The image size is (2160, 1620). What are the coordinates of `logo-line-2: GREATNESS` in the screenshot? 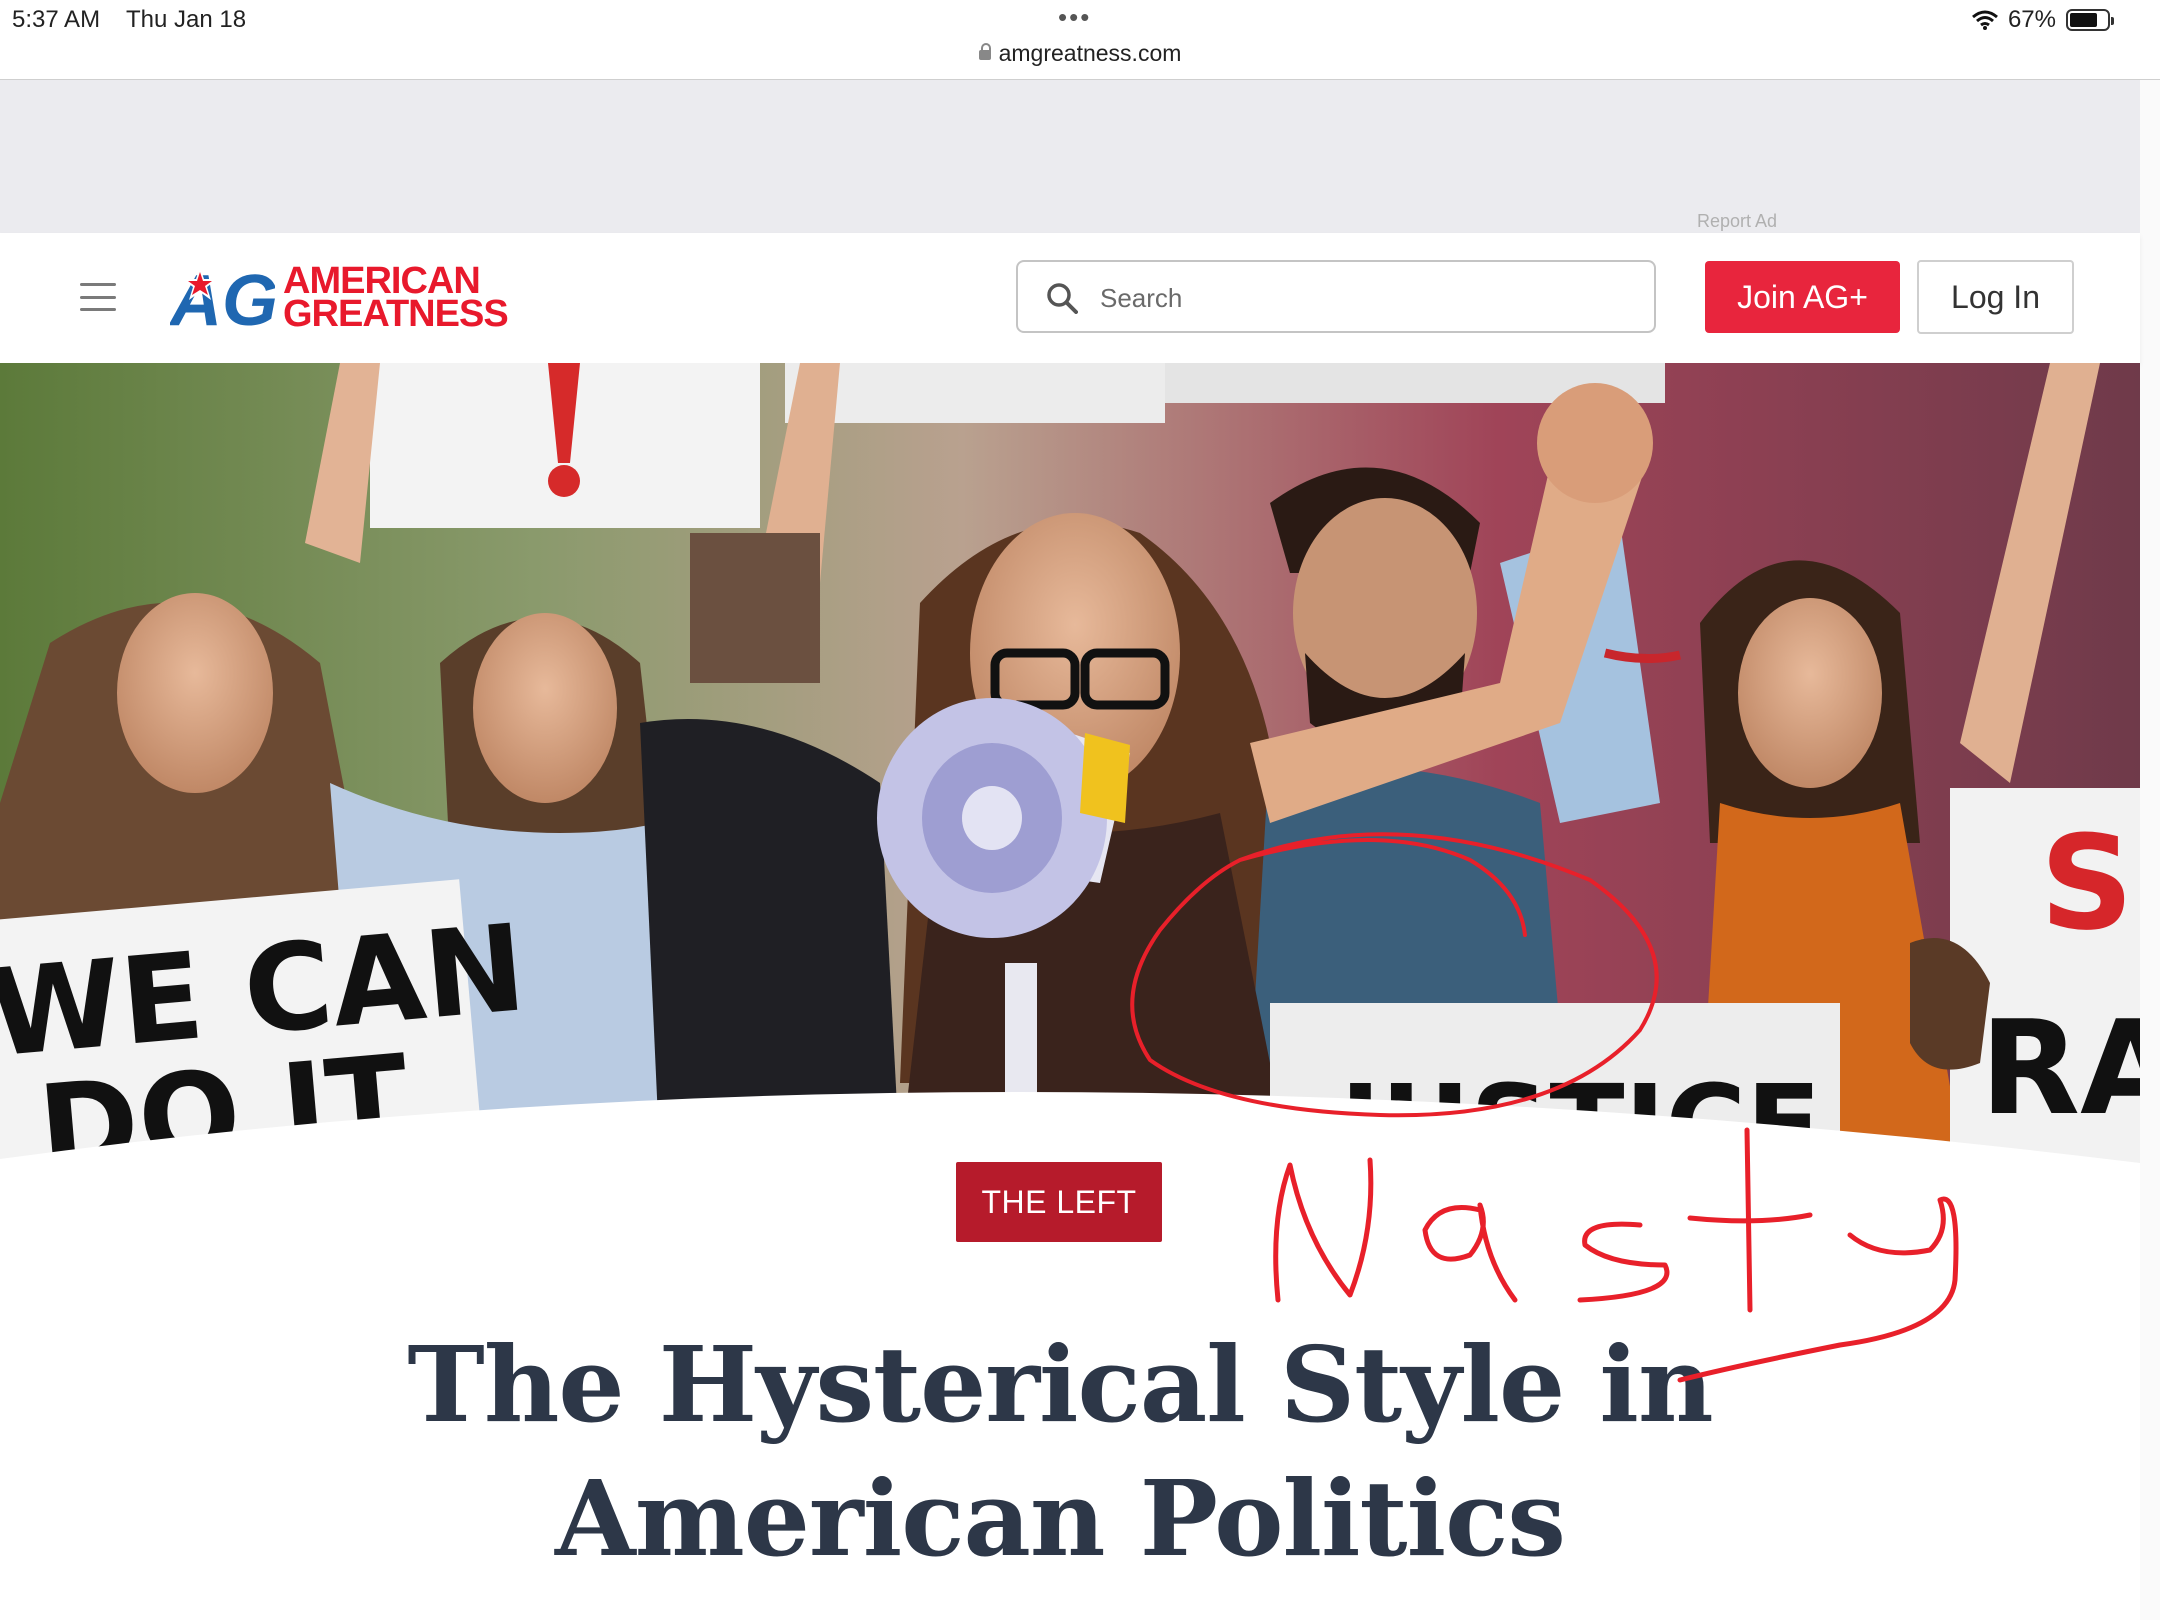 It's located at (396, 314).